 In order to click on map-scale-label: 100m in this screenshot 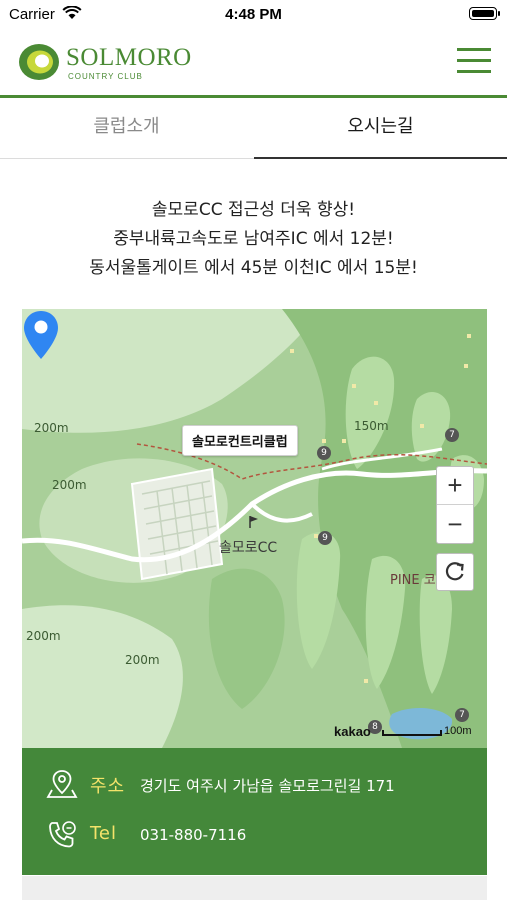, I will do `click(458, 731)`.